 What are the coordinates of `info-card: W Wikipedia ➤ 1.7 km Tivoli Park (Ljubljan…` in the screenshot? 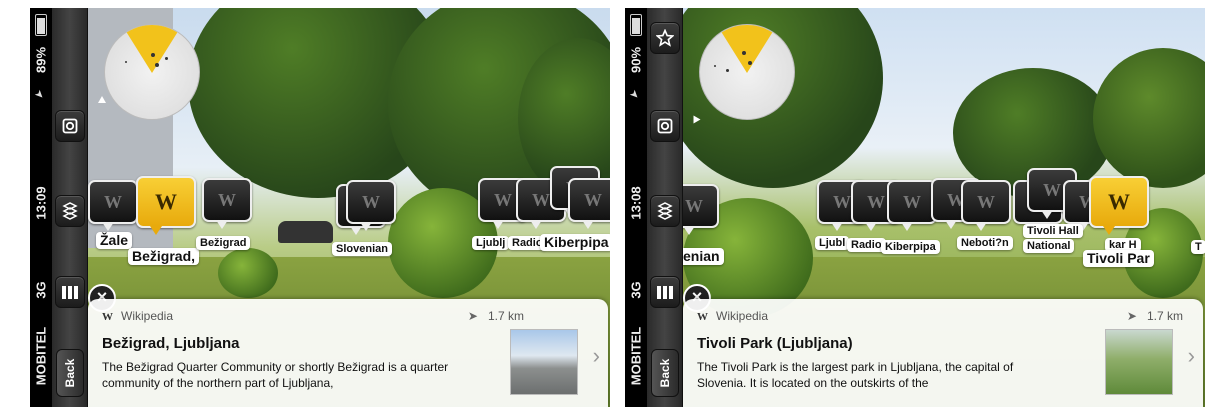 It's located at (943, 353).